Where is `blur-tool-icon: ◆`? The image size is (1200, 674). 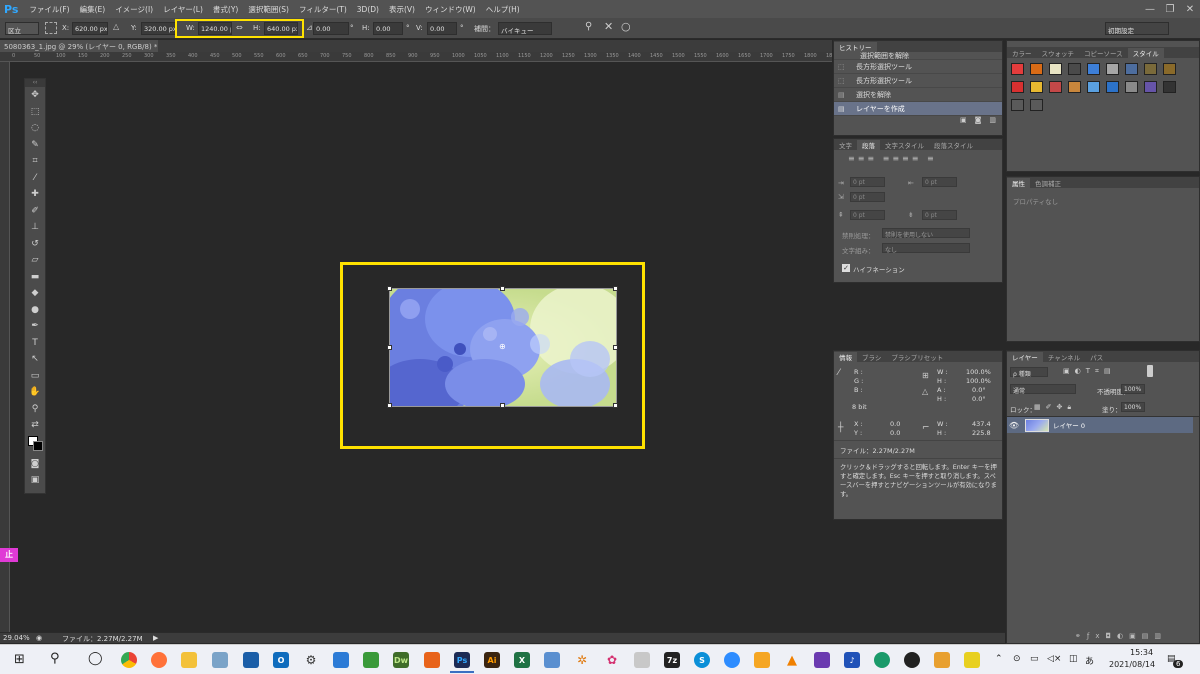 blur-tool-icon: ◆ is located at coordinates (35, 293).